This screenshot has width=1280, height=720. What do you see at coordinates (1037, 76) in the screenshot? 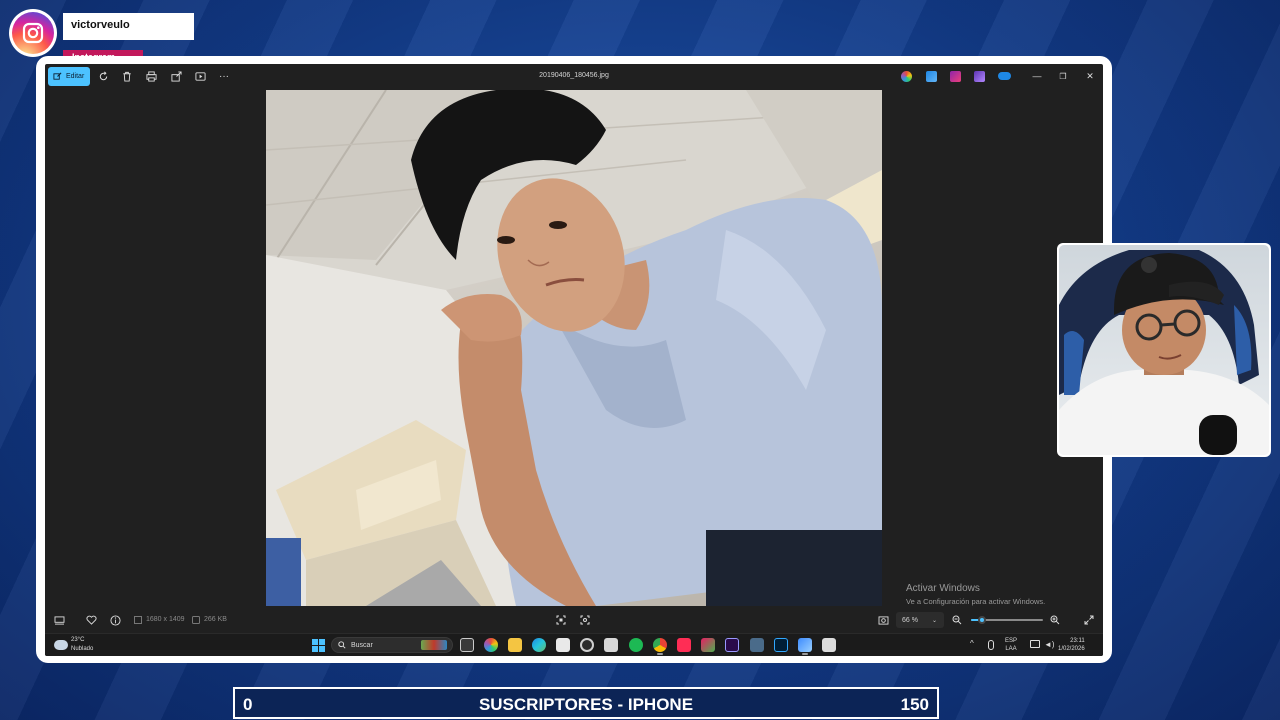
I see `minimize-button: —` at bounding box center [1037, 76].